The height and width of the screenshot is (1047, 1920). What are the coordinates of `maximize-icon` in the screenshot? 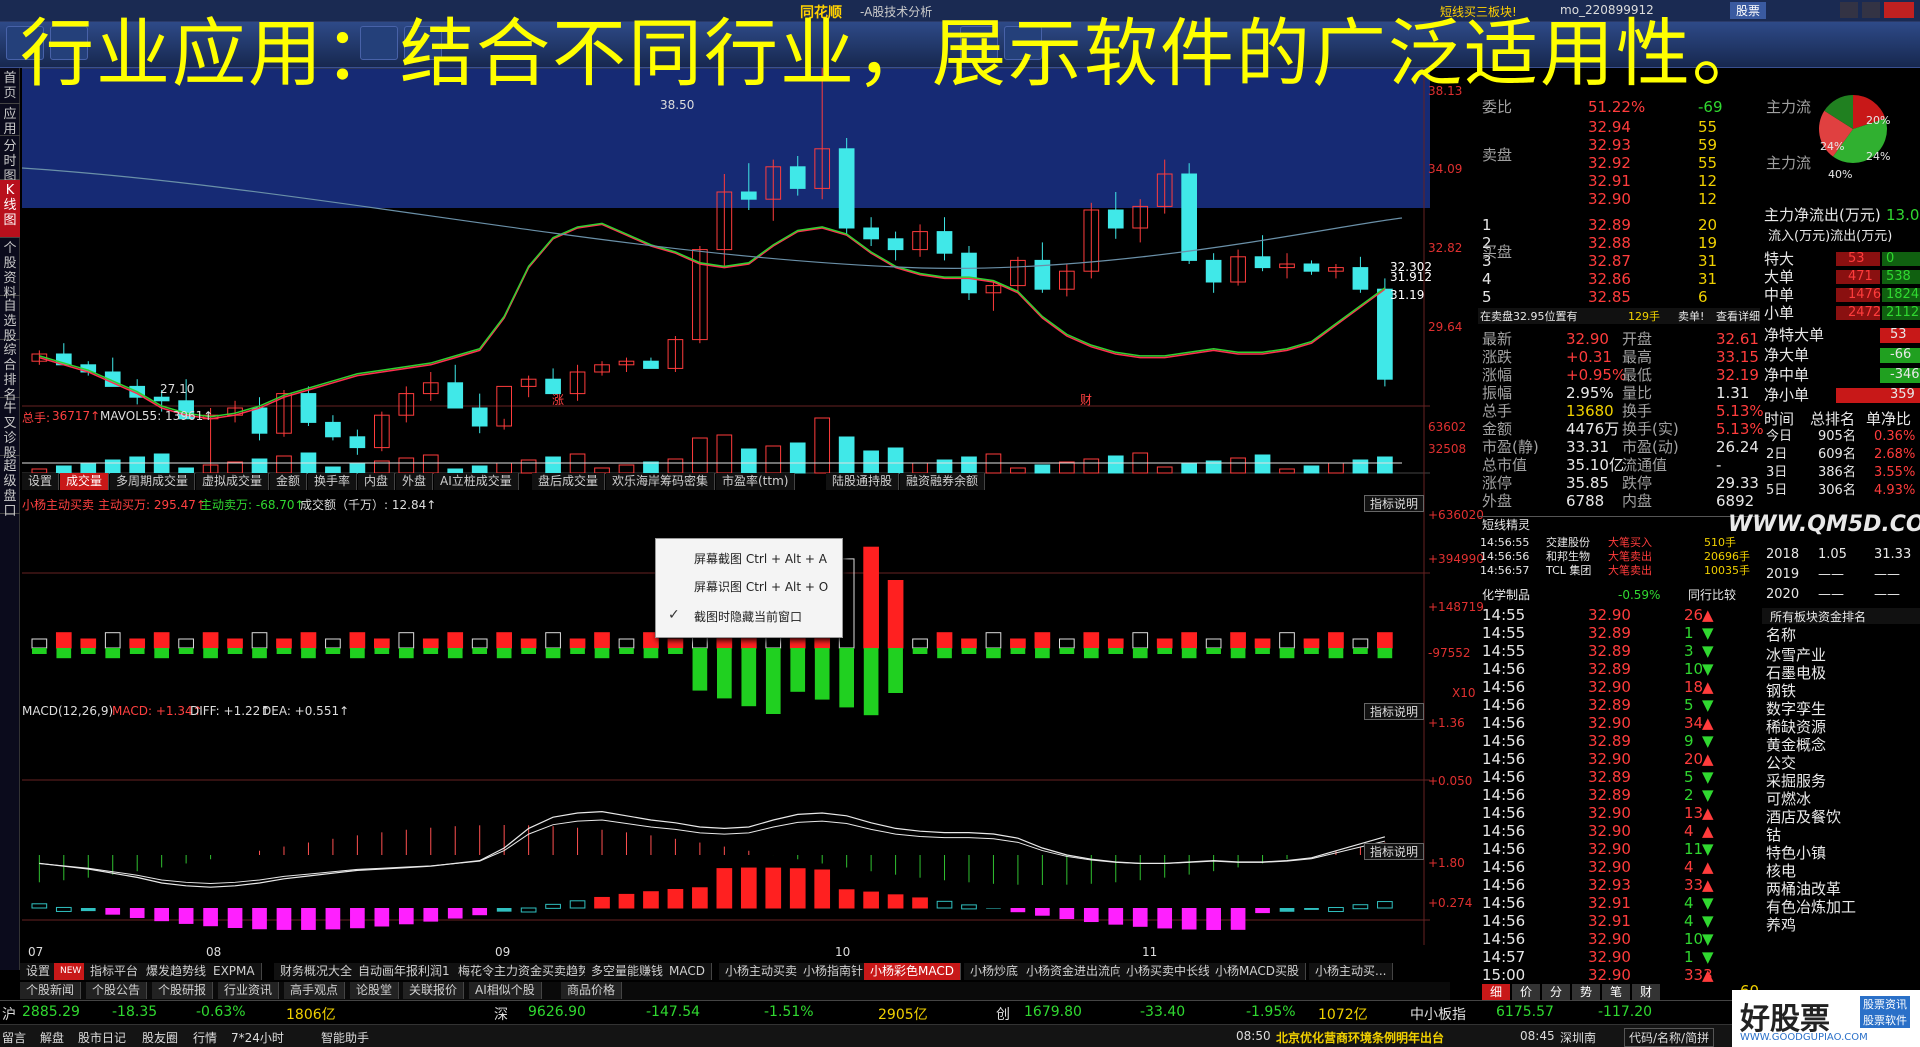 It's located at (1871, 10).